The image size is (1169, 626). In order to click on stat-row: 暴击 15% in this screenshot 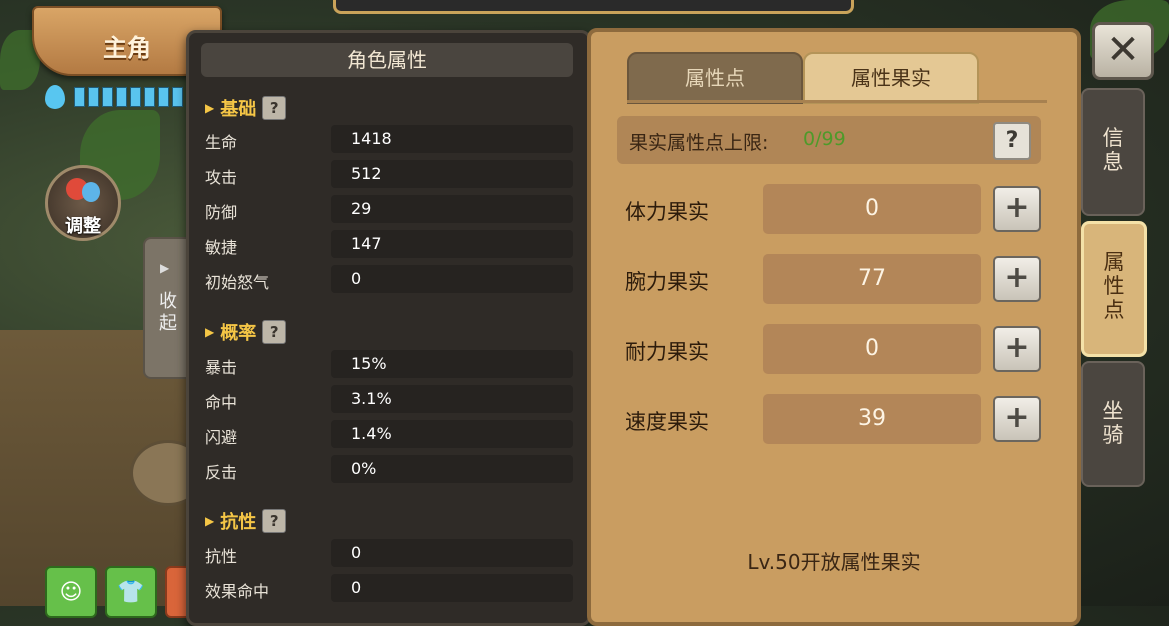, I will do `click(390, 364)`.